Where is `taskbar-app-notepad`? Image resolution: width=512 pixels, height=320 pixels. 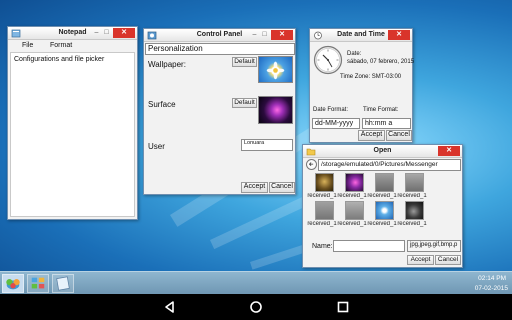
taskbar-app-notepad is located at coordinates (63, 283).